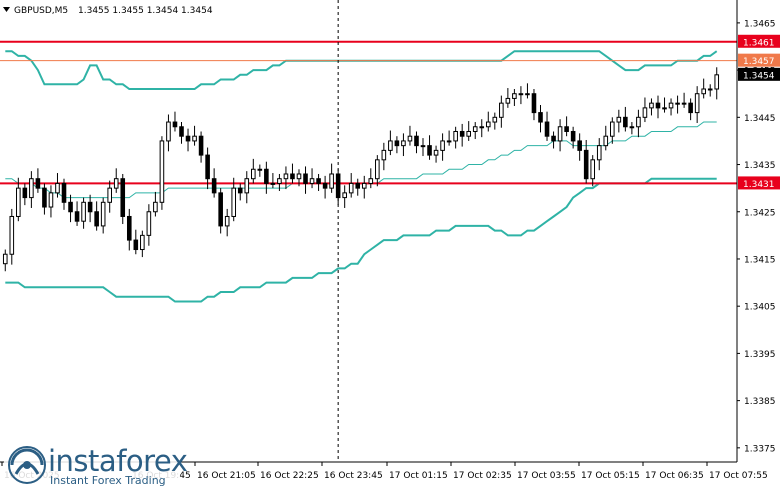 The height and width of the screenshot is (489, 781). What do you see at coordinates (226, 476) in the screenshot?
I see `time-tick-label: 16 Oct 21:05` at bounding box center [226, 476].